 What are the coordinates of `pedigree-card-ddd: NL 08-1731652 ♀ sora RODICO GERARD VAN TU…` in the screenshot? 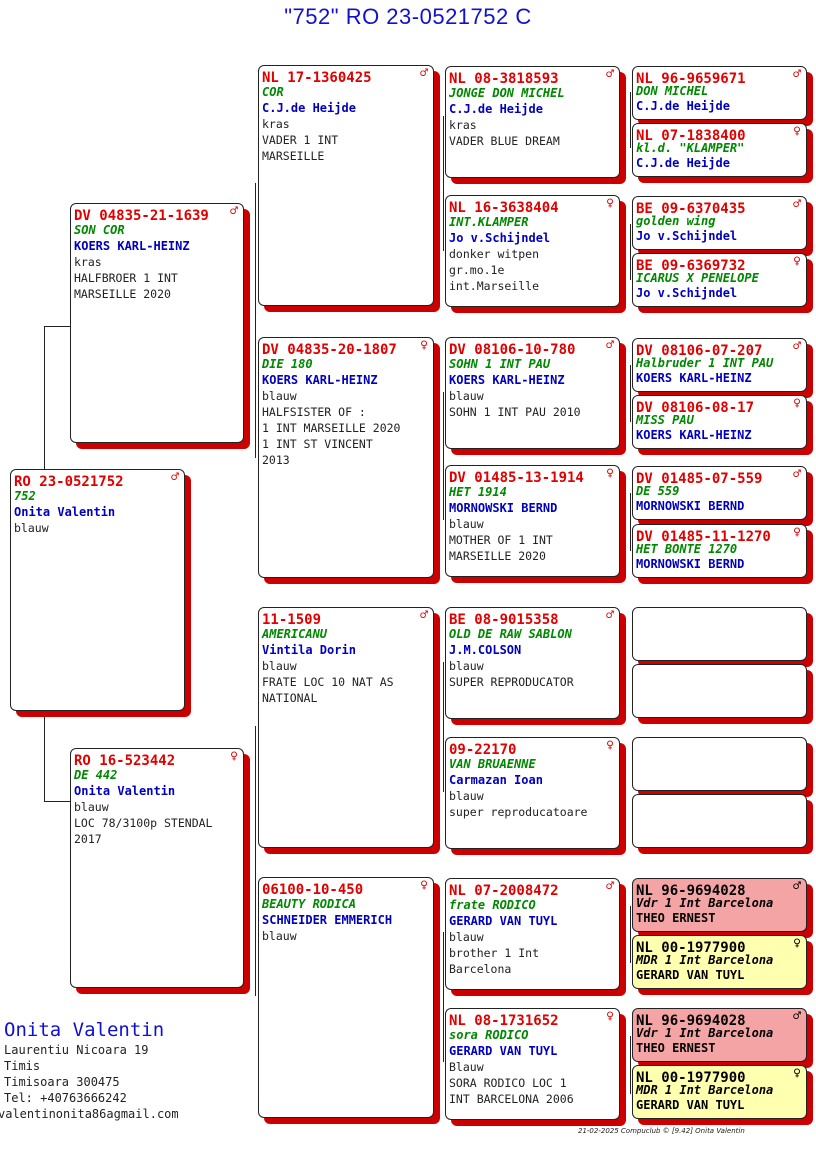 It's located at (532, 1064).